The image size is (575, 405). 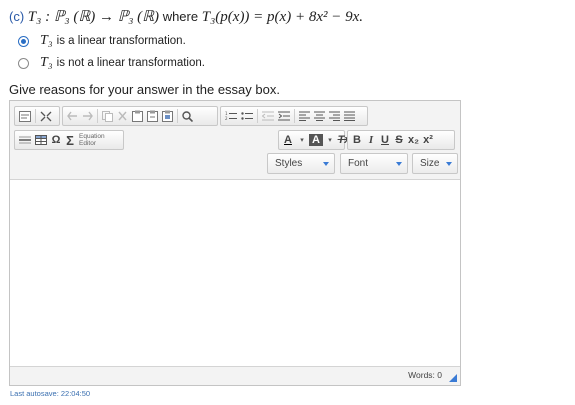 What do you see at coordinates (121, 41) in the screenshot?
I see `option-label: is a linear transformation.` at bounding box center [121, 41].